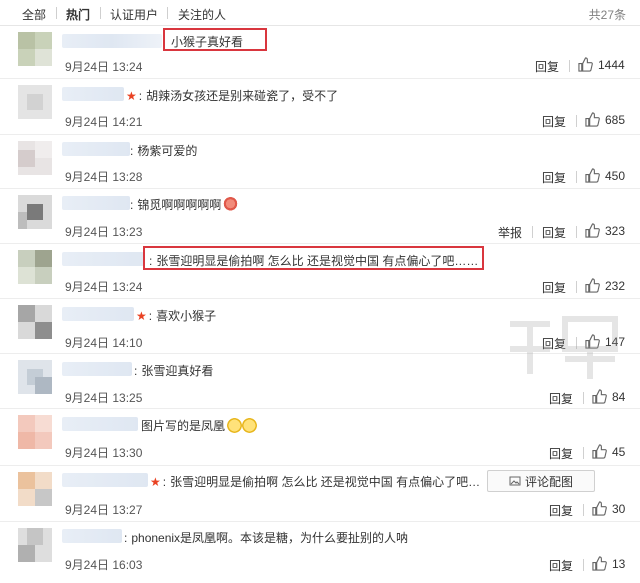 The width and height of the screenshot is (640, 583). Describe the element at coordinates (611, 64) in the screenshot. I see `like-count: 1444` at that location.